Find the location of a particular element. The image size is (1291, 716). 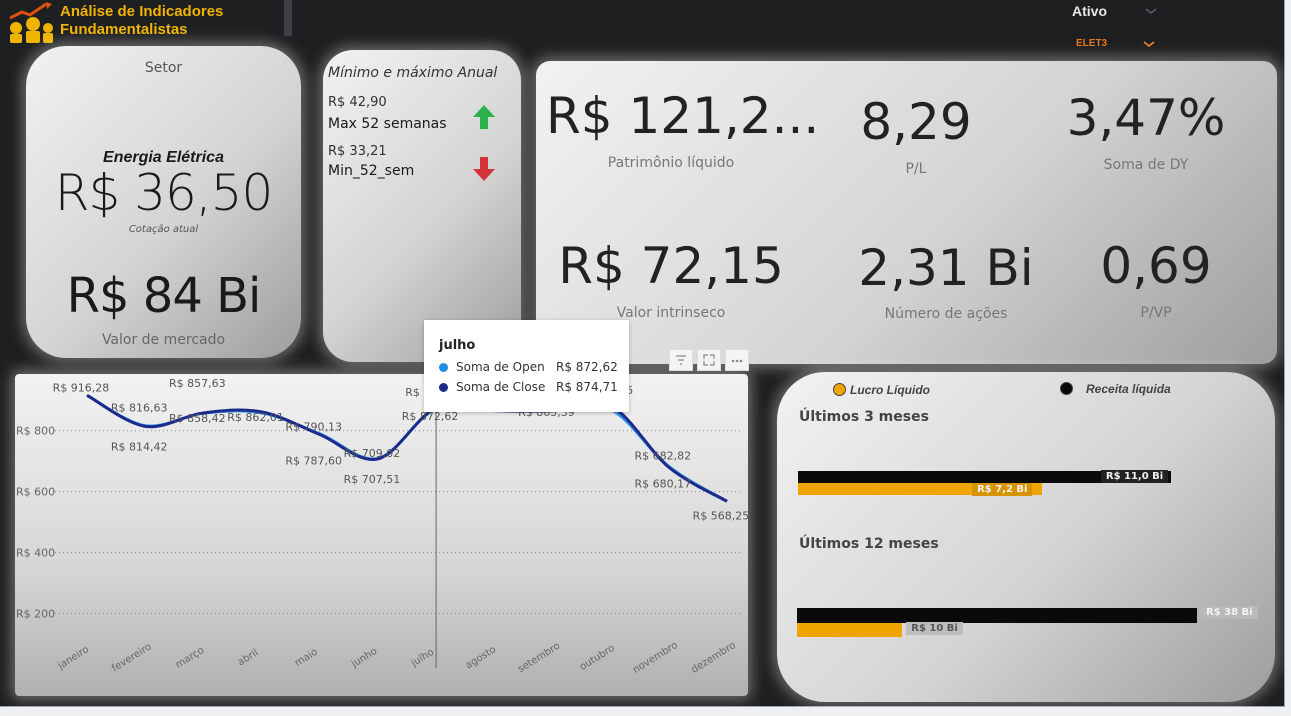

x-tick-label: junho is located at coordinates (364, 658).